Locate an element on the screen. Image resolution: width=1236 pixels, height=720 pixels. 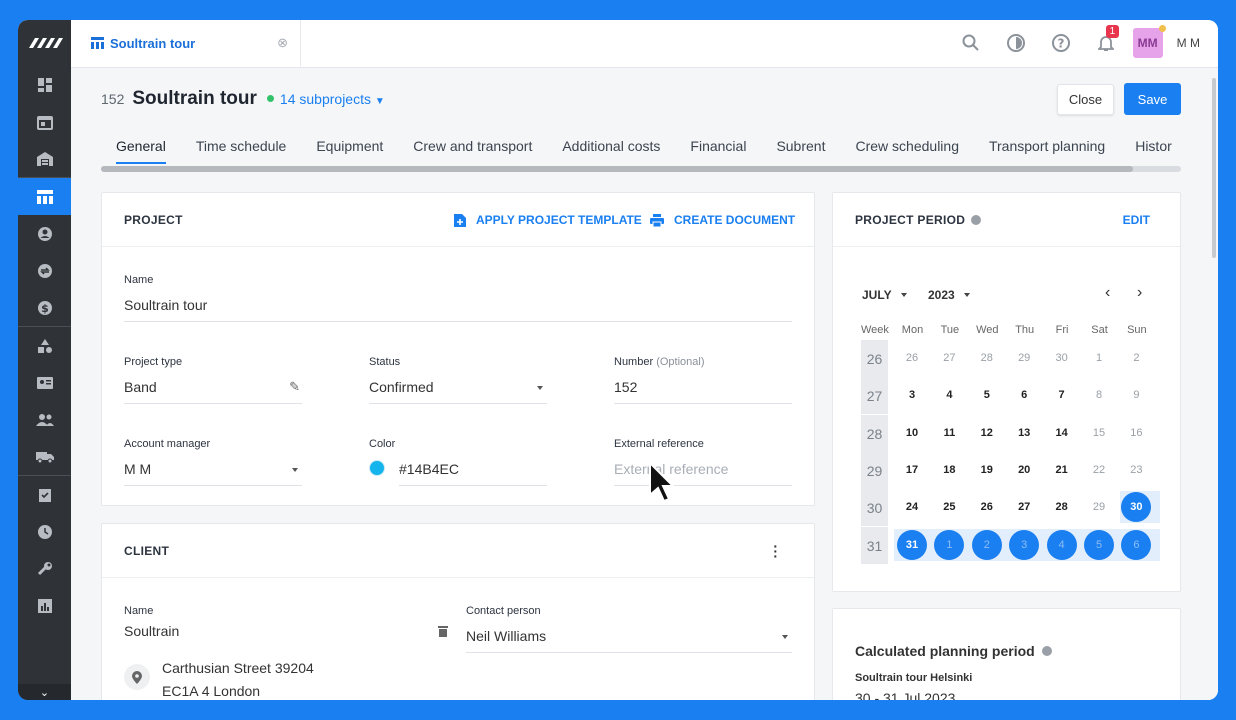
calendar-day: 16 is located at coordinates (1136, 433).